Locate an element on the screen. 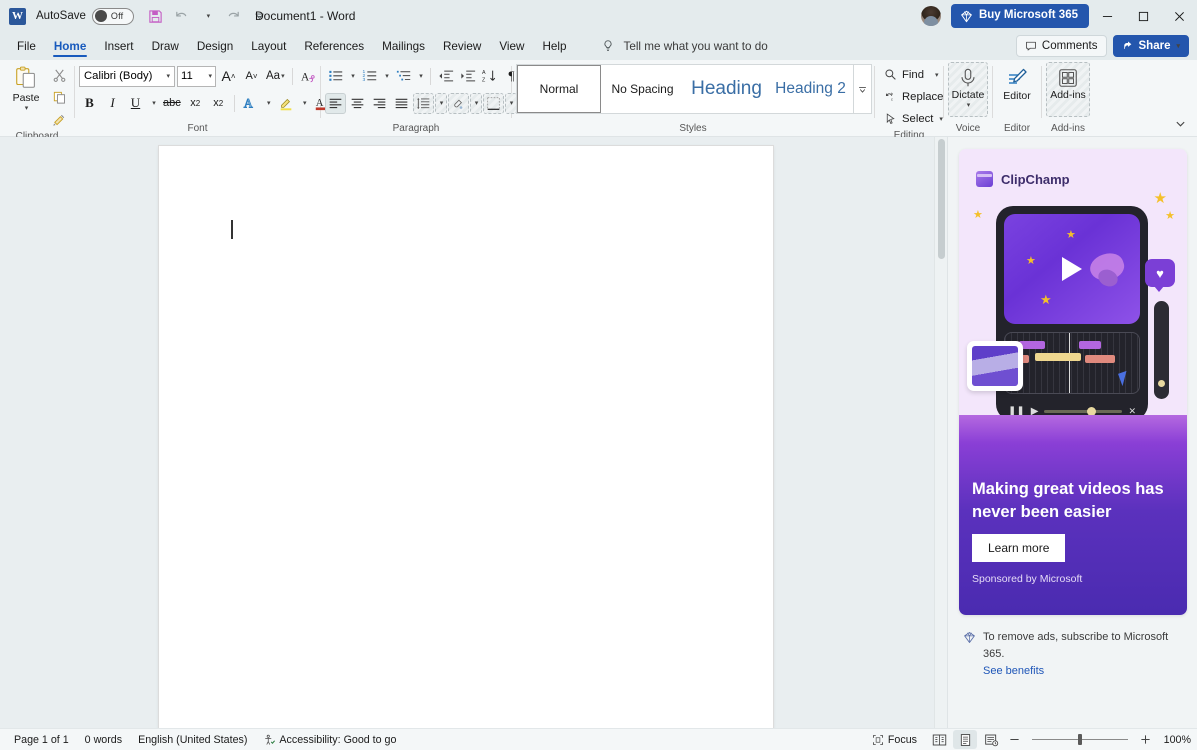 The height and width of the screenshot is (750, 1197). numbering-chevron-down-icon: ▾ is located at coordinates (386, 76).